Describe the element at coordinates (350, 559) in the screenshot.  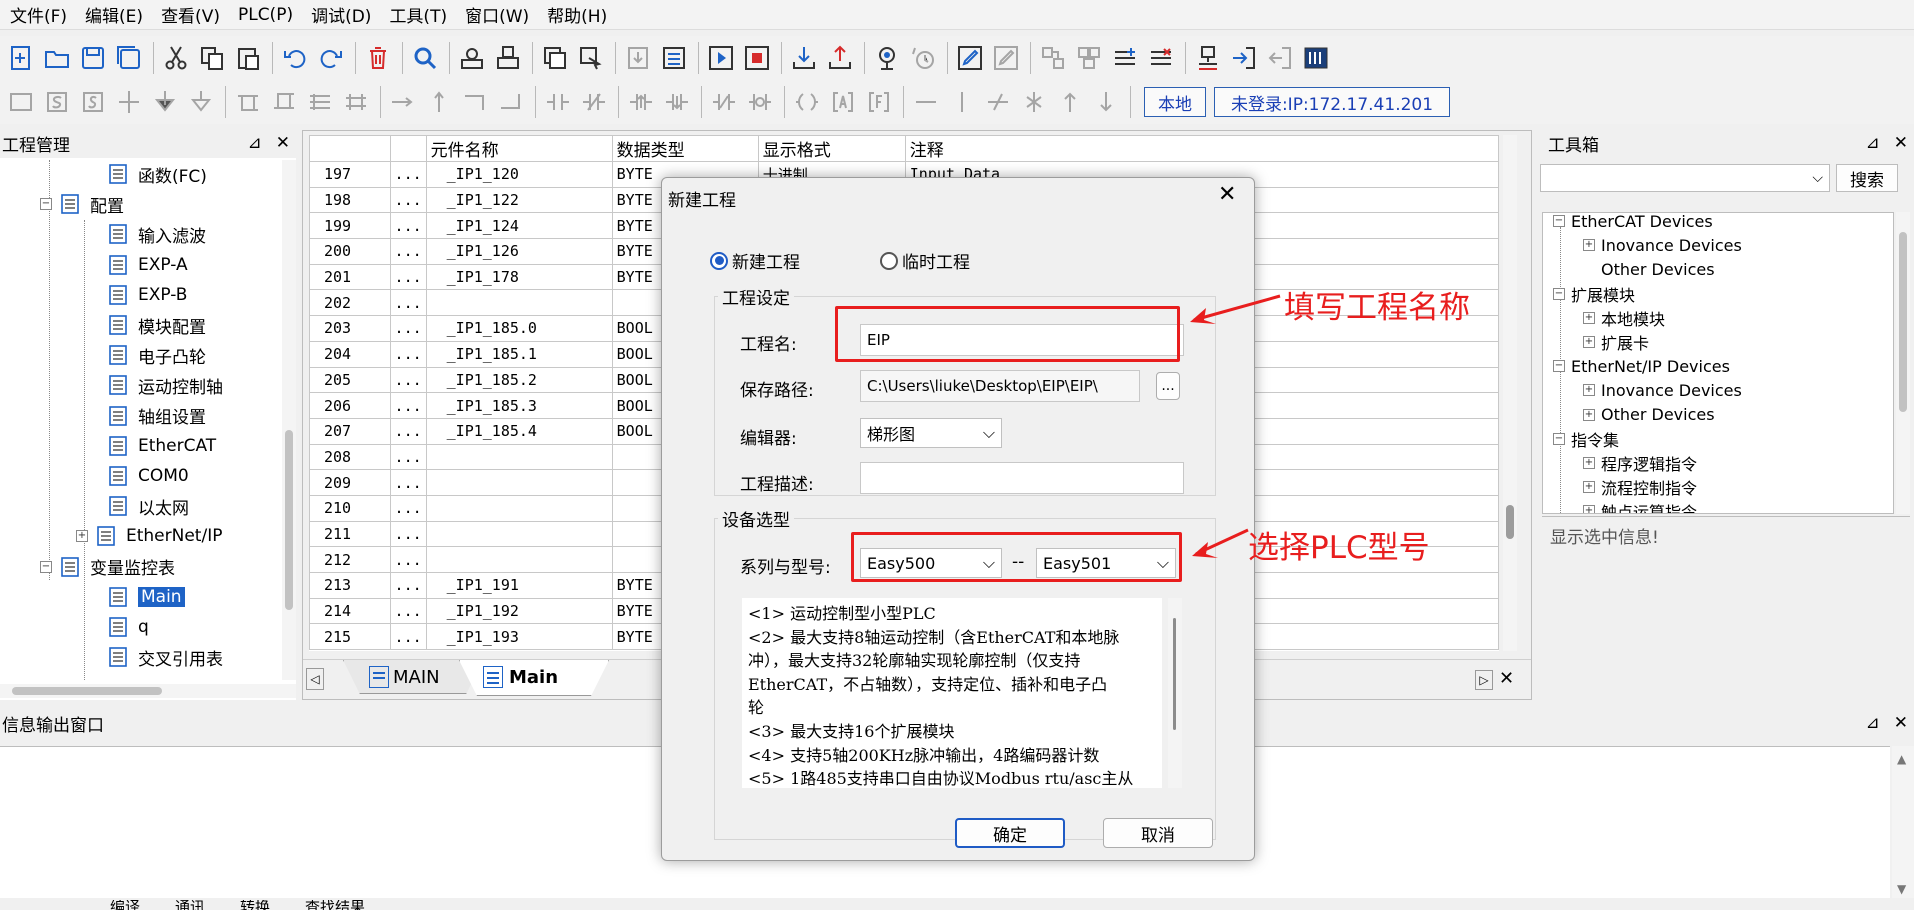
I see `table-cell: 212` at that location.